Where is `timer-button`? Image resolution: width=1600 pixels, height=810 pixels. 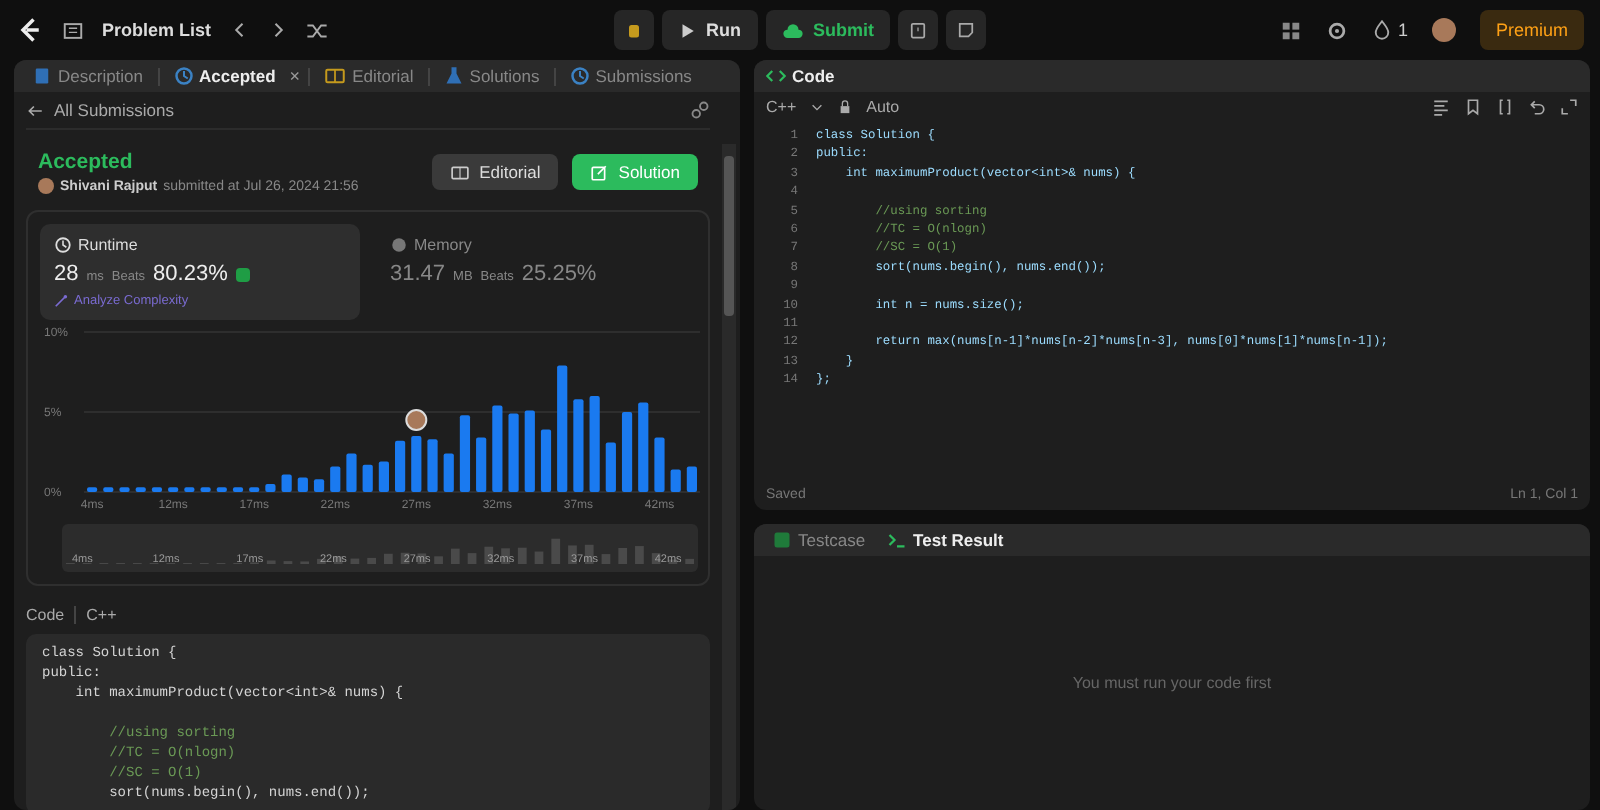
timer-button is located at coordinates (918, 30).